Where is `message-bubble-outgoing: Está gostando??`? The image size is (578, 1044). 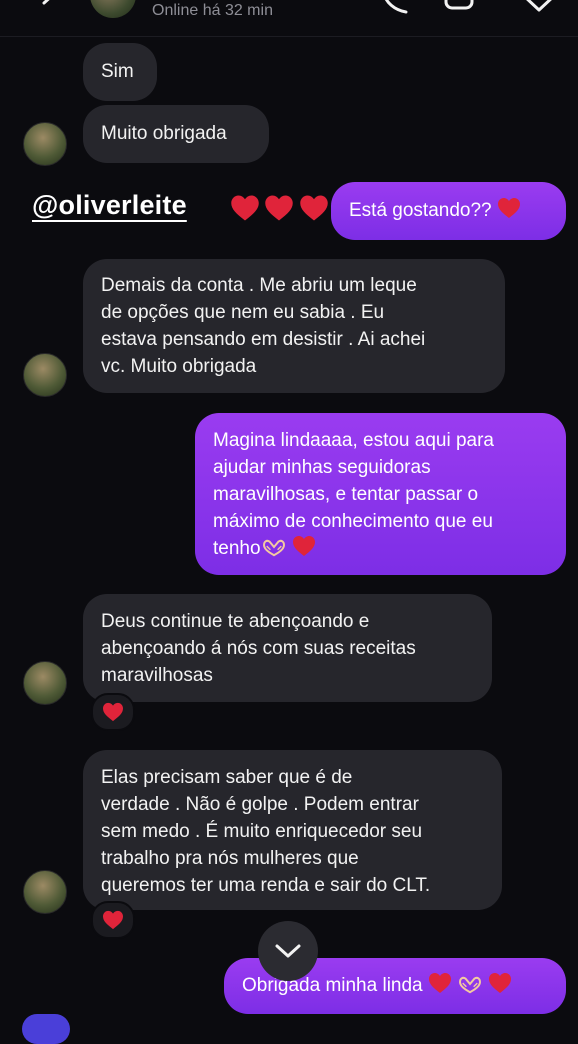 message-bubble-outgoing: Está gostando?? is located at coordinates (448, 211).